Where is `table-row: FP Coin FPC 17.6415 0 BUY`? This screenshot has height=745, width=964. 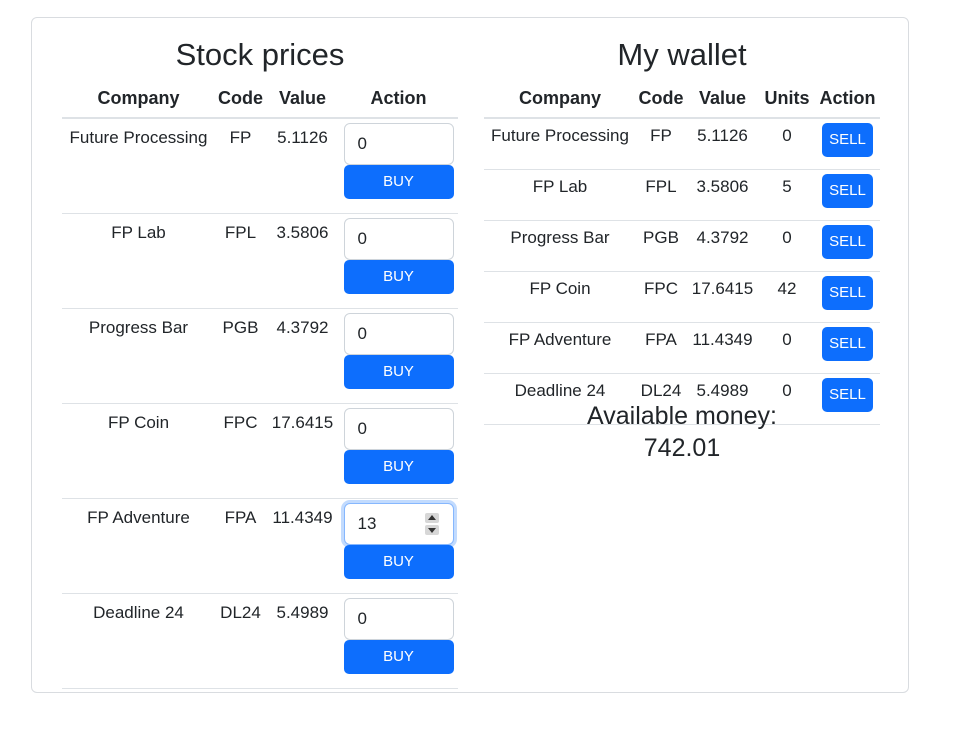 table-row: FP Coin FPC 17.6415 0 BUY is located at coordinates (260, 451).